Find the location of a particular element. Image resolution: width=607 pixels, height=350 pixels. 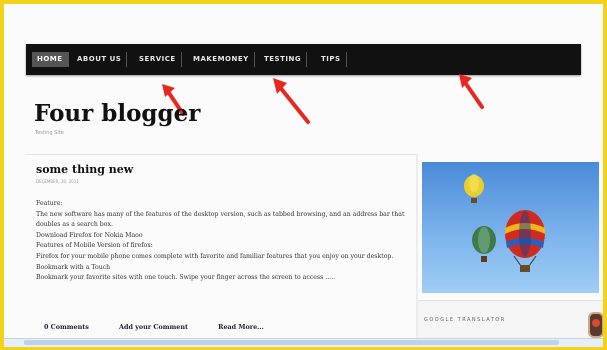

scrollbar-thumb is located at coordinates (291, 342).